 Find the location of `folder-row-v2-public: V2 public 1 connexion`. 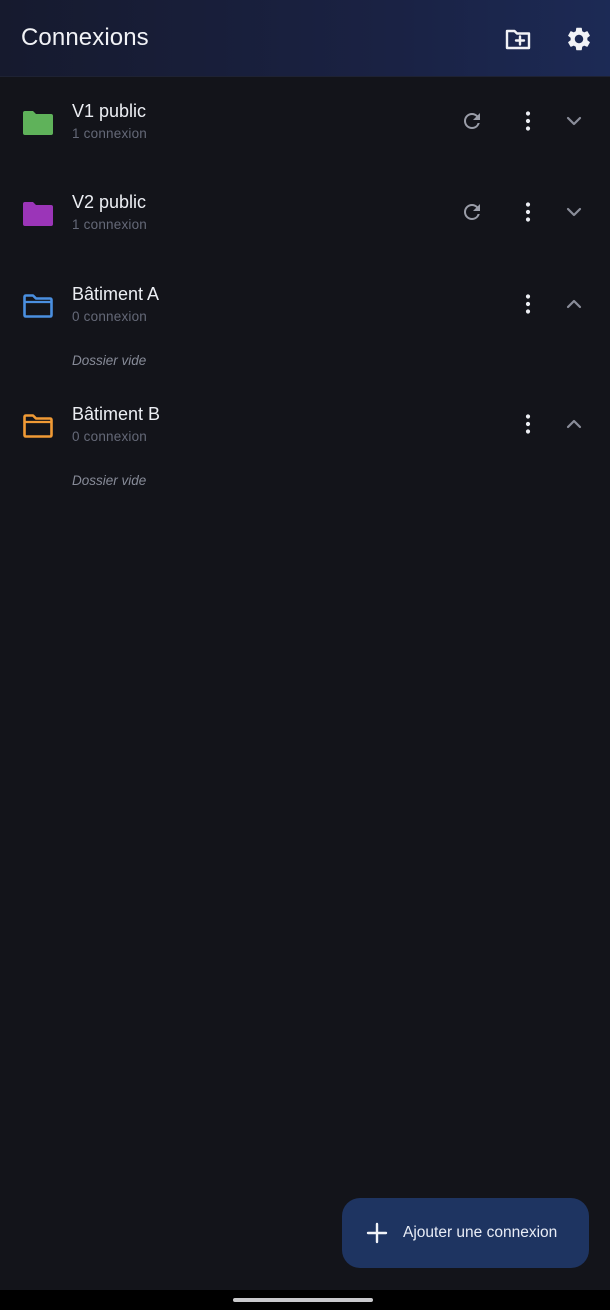

folder-row-v2-public: V2 public 1 connexion is located at coordinates (305, 214).